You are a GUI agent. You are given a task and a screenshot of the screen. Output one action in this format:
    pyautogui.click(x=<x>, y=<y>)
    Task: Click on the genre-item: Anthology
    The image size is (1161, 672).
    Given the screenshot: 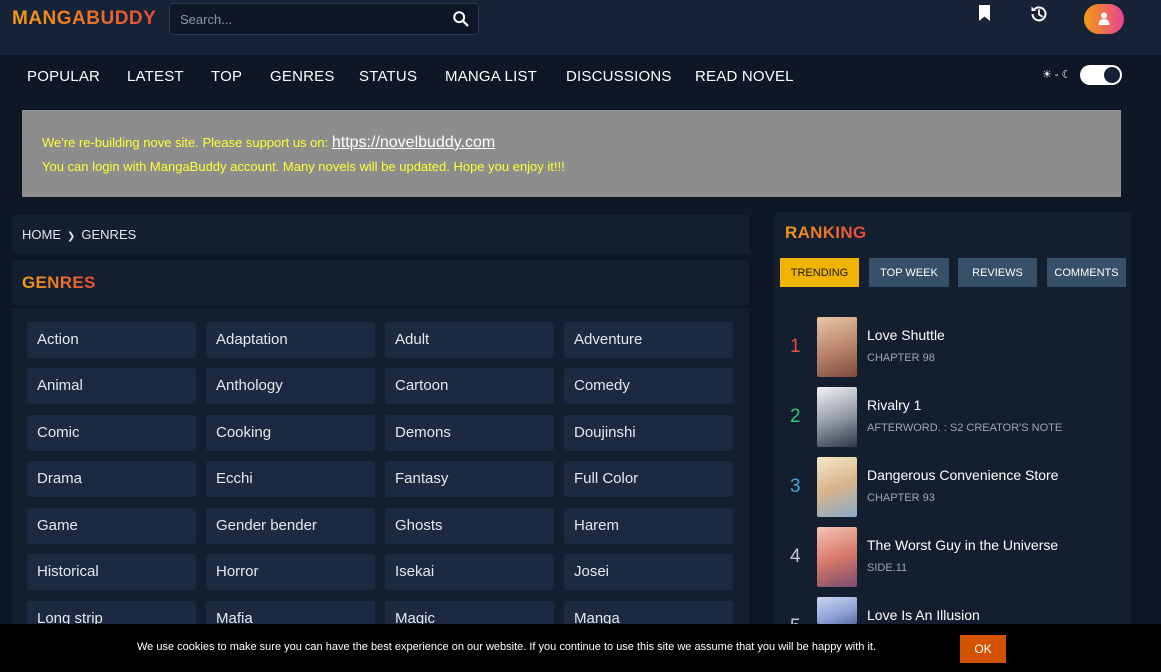 What is the action you would take?
    pyautogui.click(x=290, y=386)
    